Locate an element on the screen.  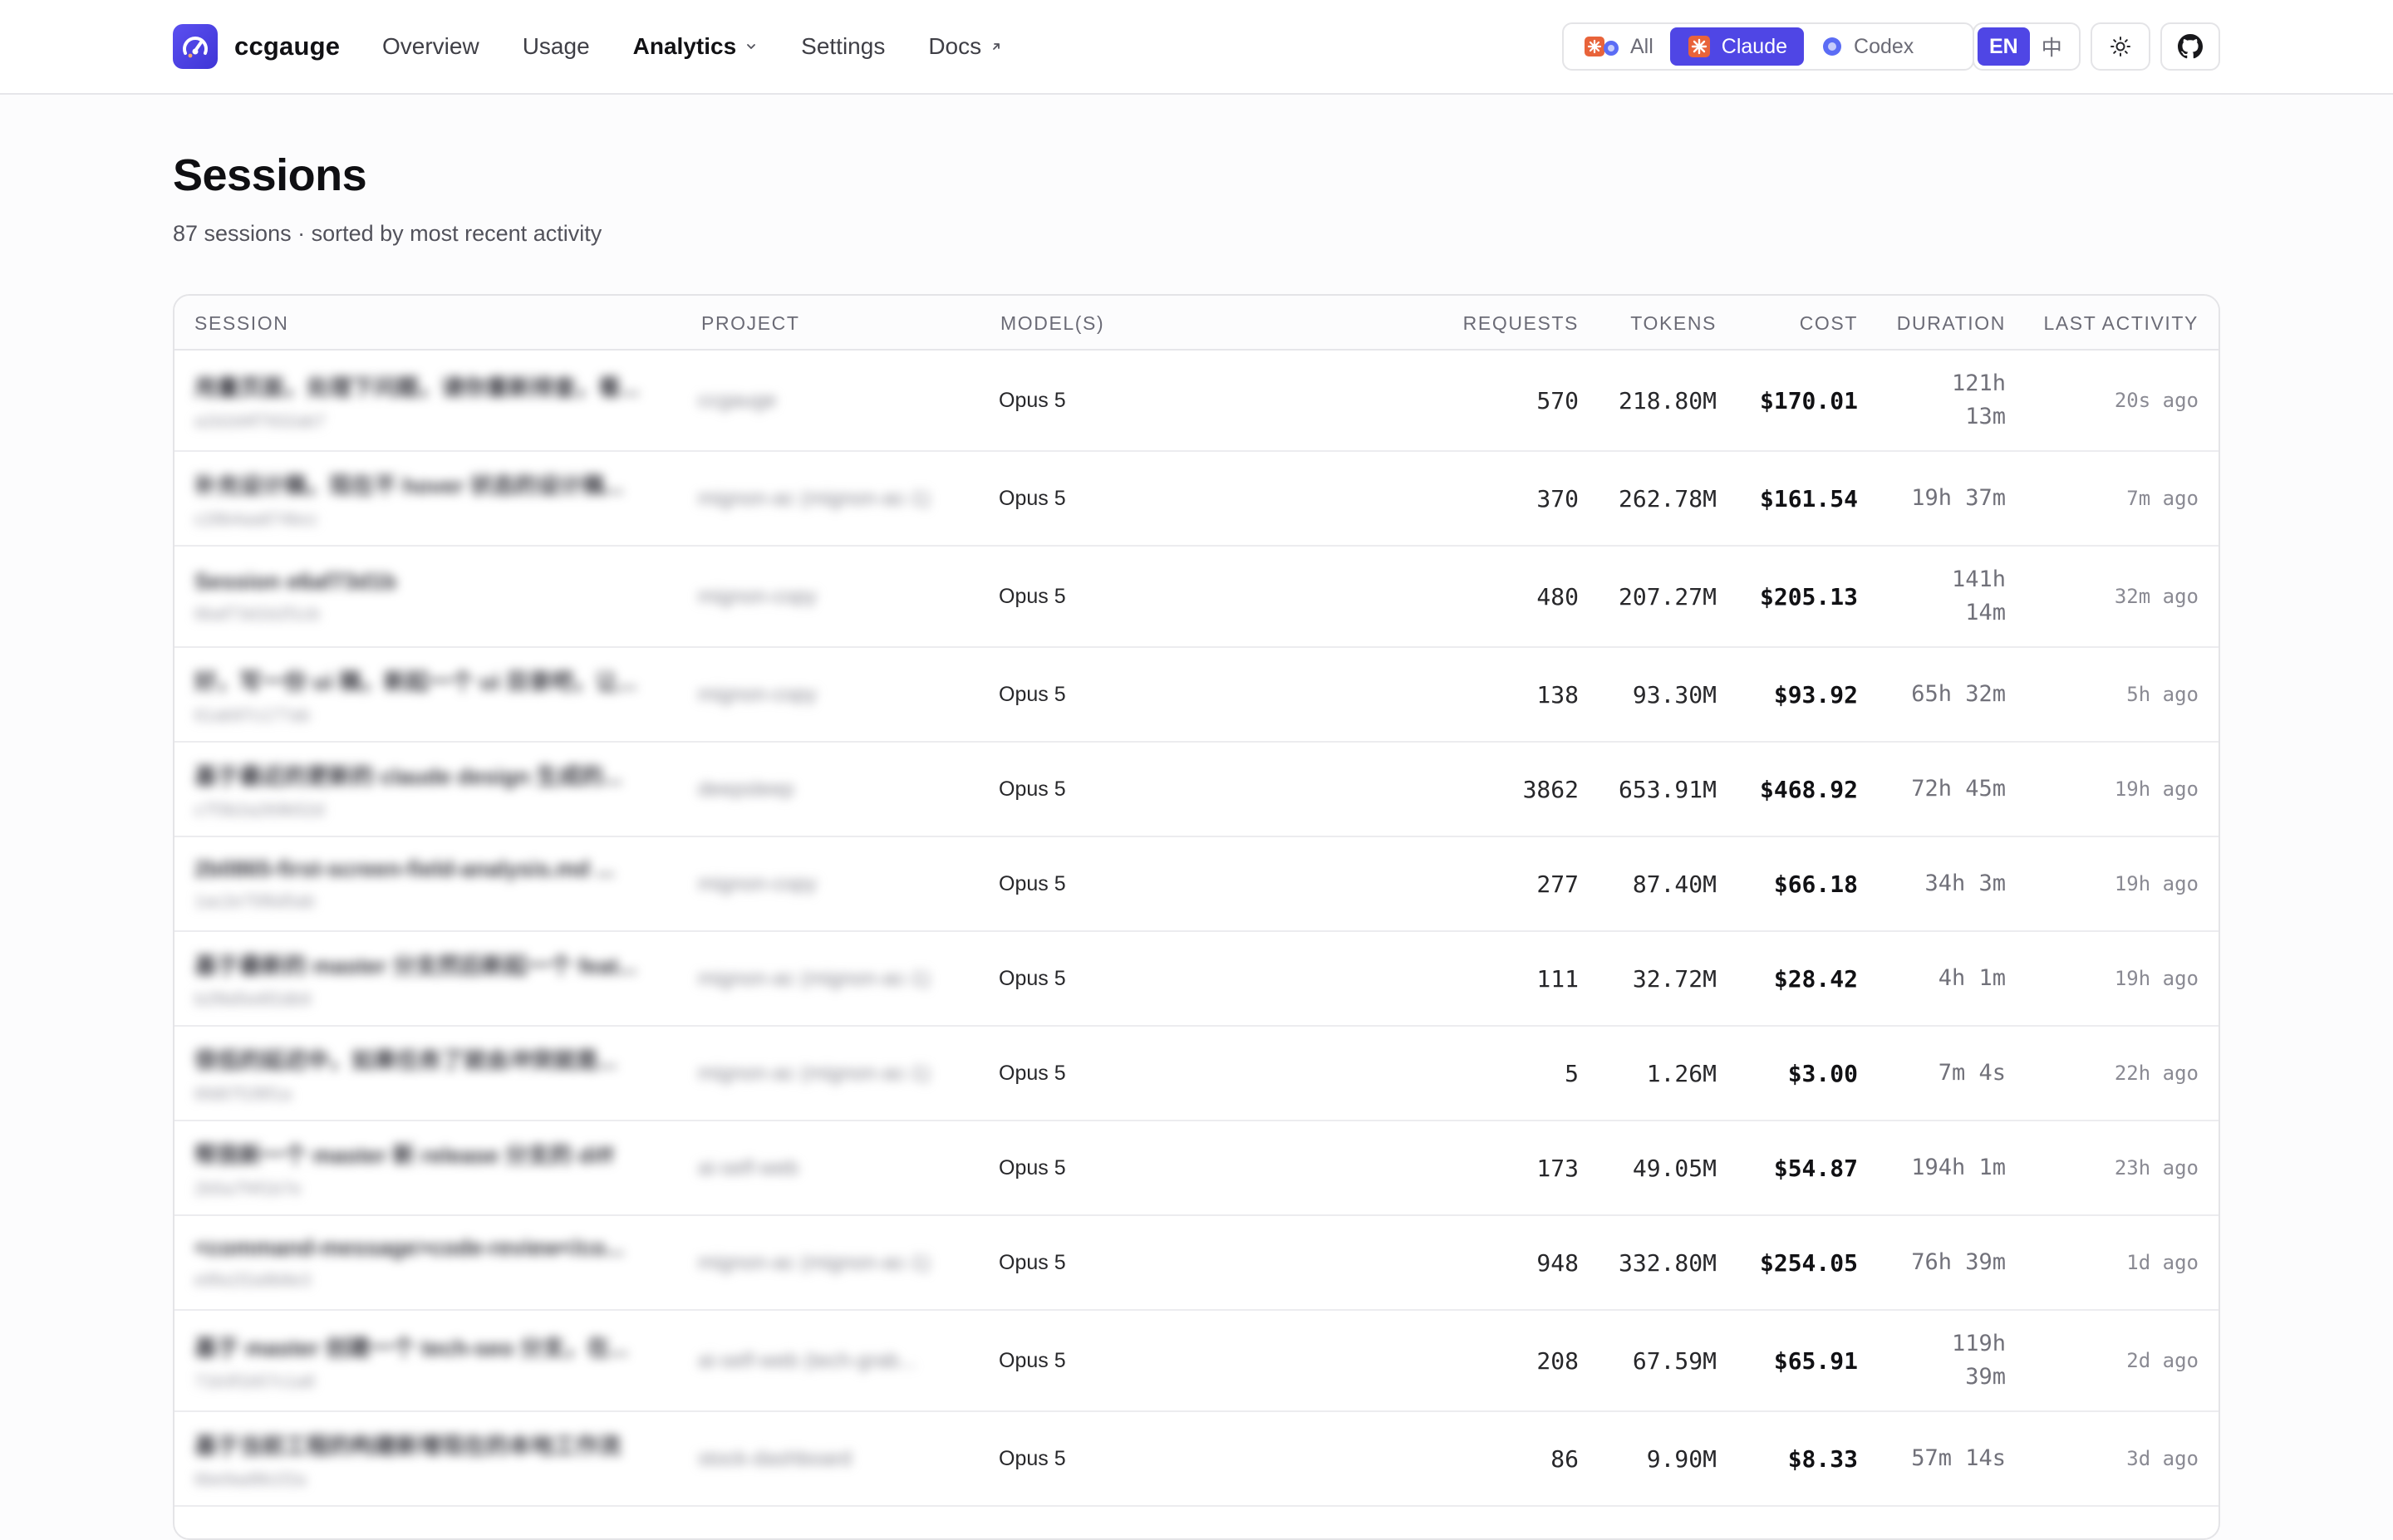
header-last-activity: LAST ACTIVITY is located at coordinates (2121, 323).